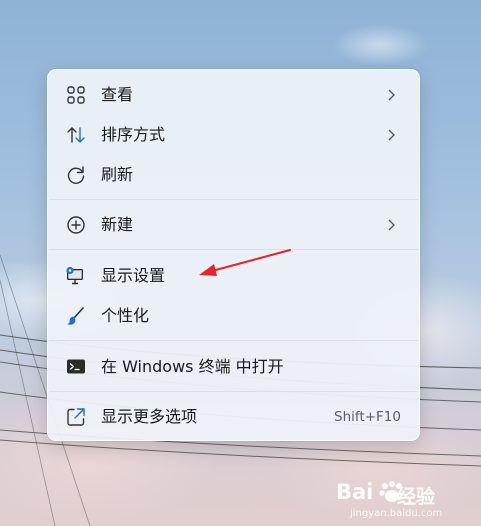  I want to click on menu-item-show-more-options: 显示更多选项 Shift+F10, so click(233, 417).